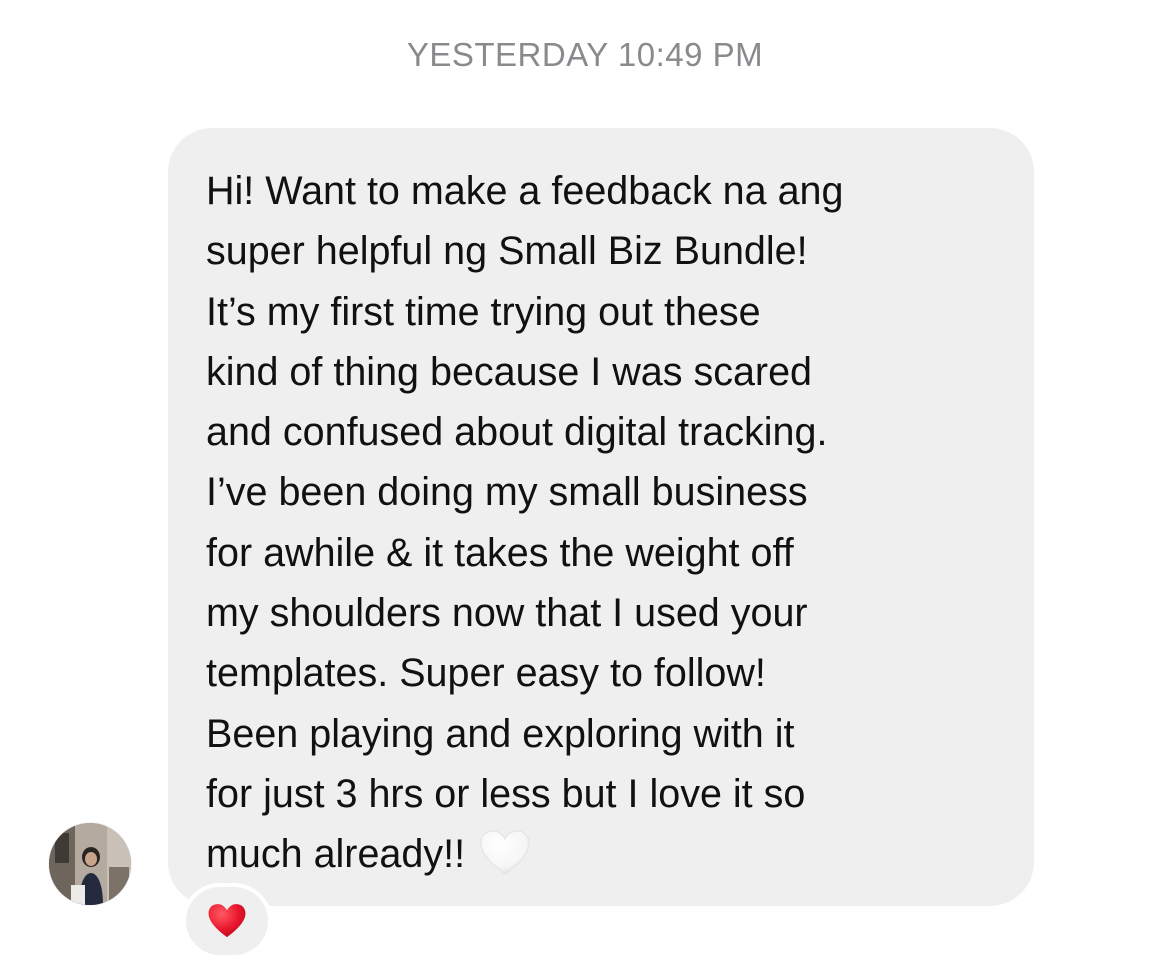  I want to click on red-heart-icon, so click(227, 921).